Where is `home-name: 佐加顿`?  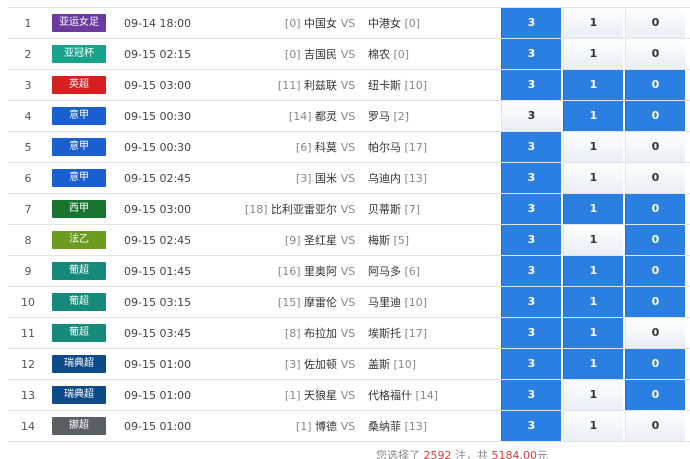
home-name: 佐加顿 is located at coordinates (320, 364).